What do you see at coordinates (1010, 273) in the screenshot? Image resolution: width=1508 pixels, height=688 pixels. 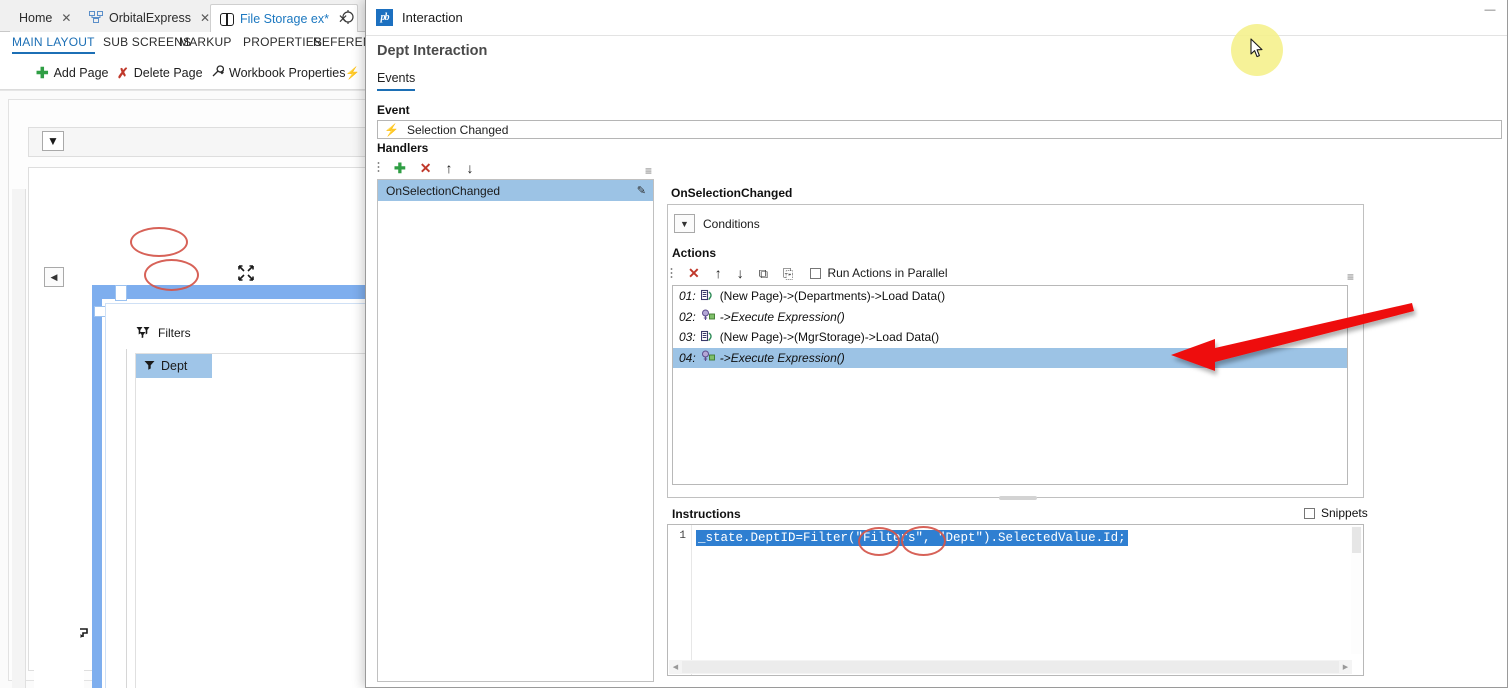 I see `actions-toolbar: ✕ ↑ ↓ ⧉ ⎘ Run Actions in Parallel` at bounding box center [1010, 273].